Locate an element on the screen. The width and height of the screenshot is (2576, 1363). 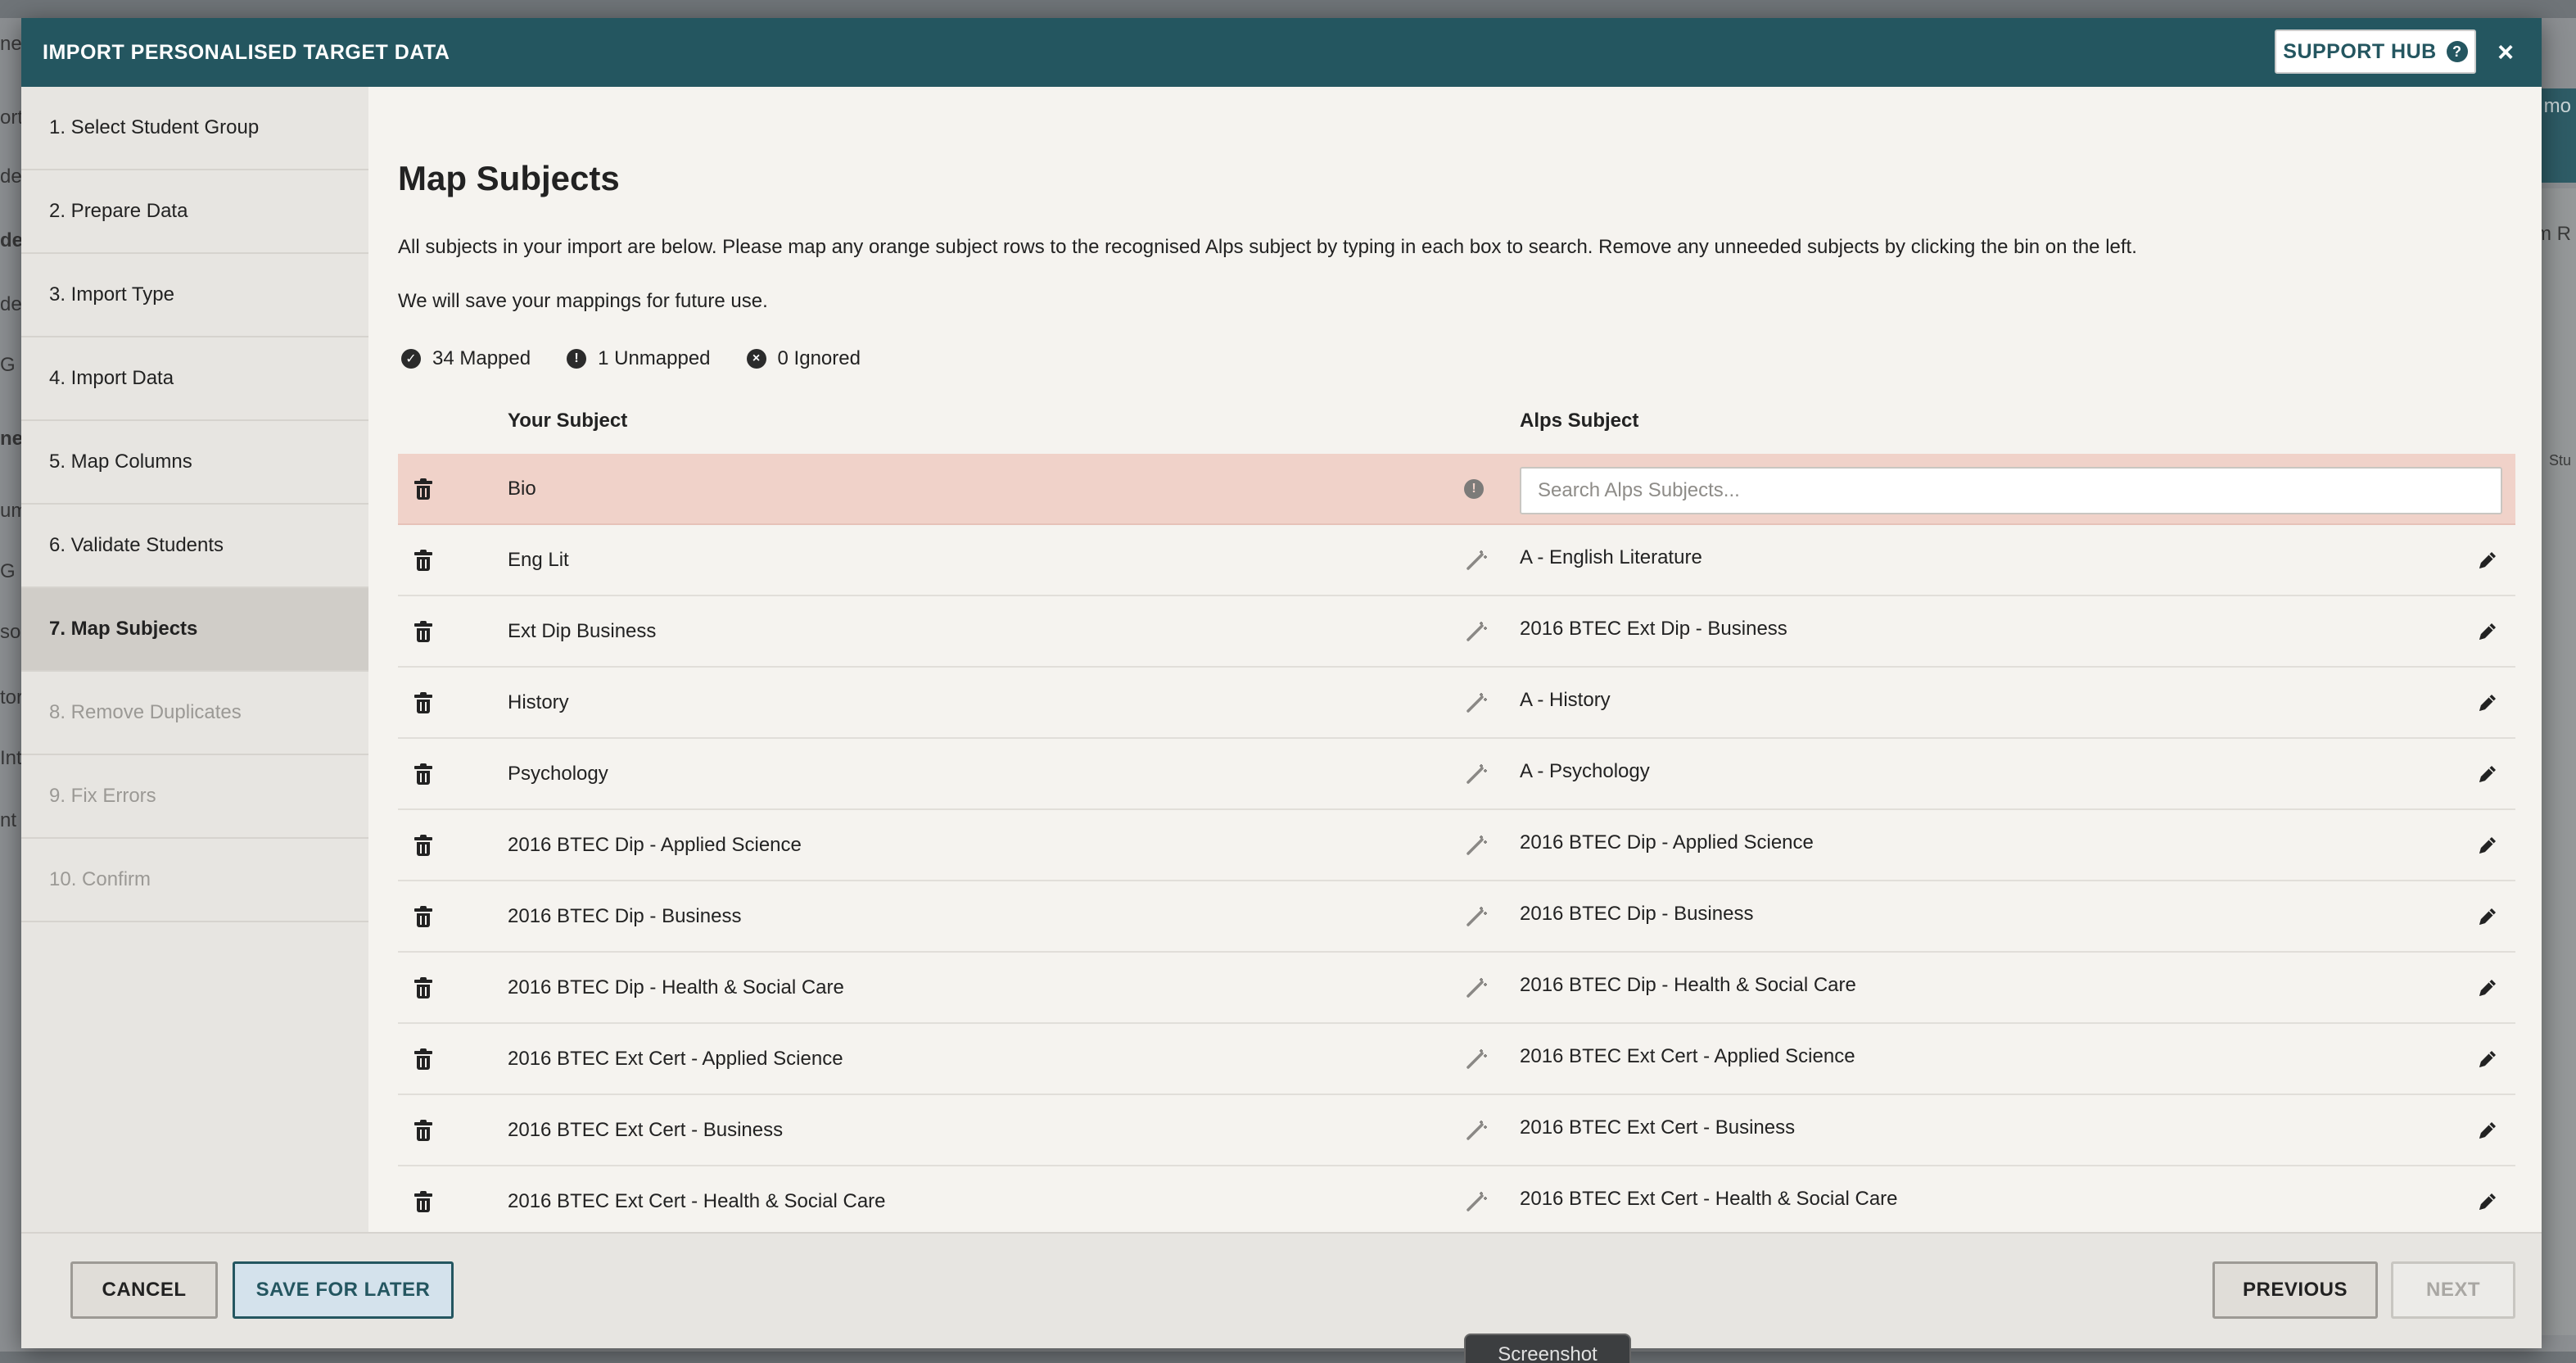
stat-mapped: ✓ 34 Mapped is located at coordinates (466, 358).